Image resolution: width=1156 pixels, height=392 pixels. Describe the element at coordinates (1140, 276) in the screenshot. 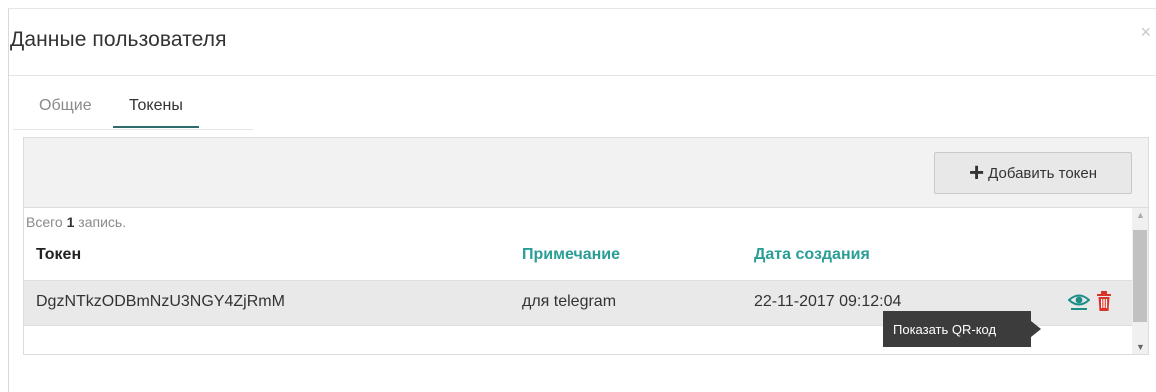

I see `scroll-thumb` at that location.